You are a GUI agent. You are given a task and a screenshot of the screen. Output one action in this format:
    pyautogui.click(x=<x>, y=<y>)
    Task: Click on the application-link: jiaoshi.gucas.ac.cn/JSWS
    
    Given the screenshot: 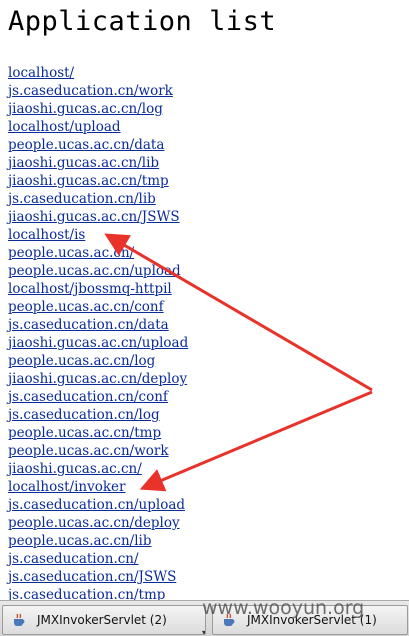 What is the action you would take?
    pyautogui.click(x=94, y=217)
    